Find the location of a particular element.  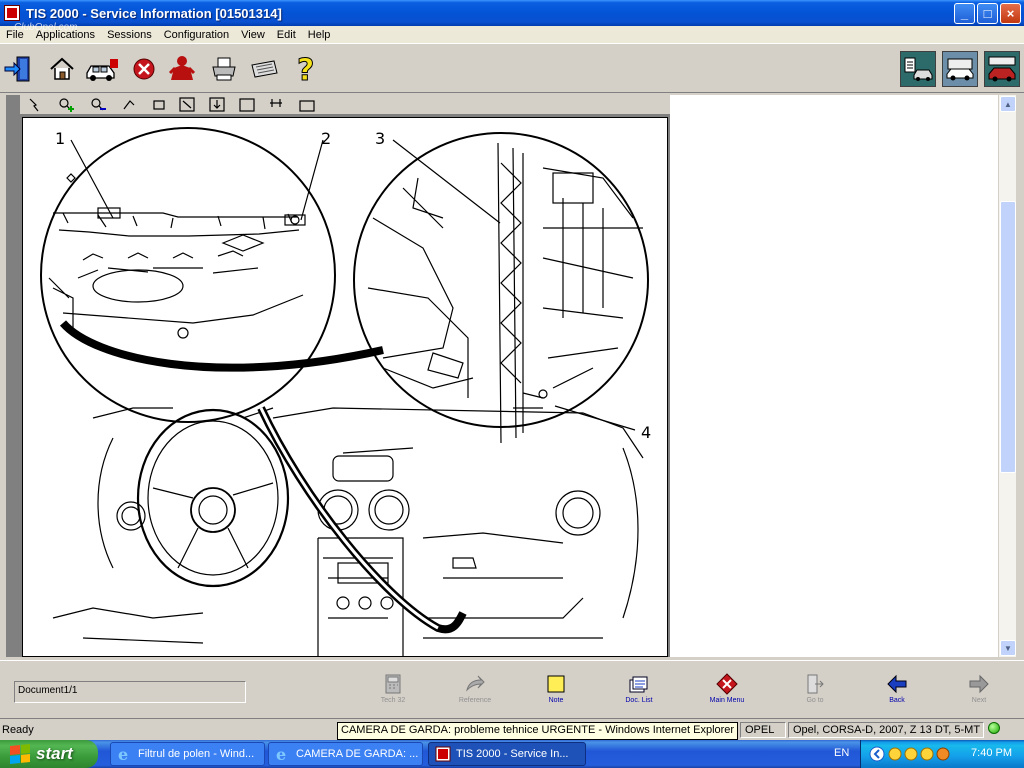

tech32-icon is located at coordinates (393, 684).